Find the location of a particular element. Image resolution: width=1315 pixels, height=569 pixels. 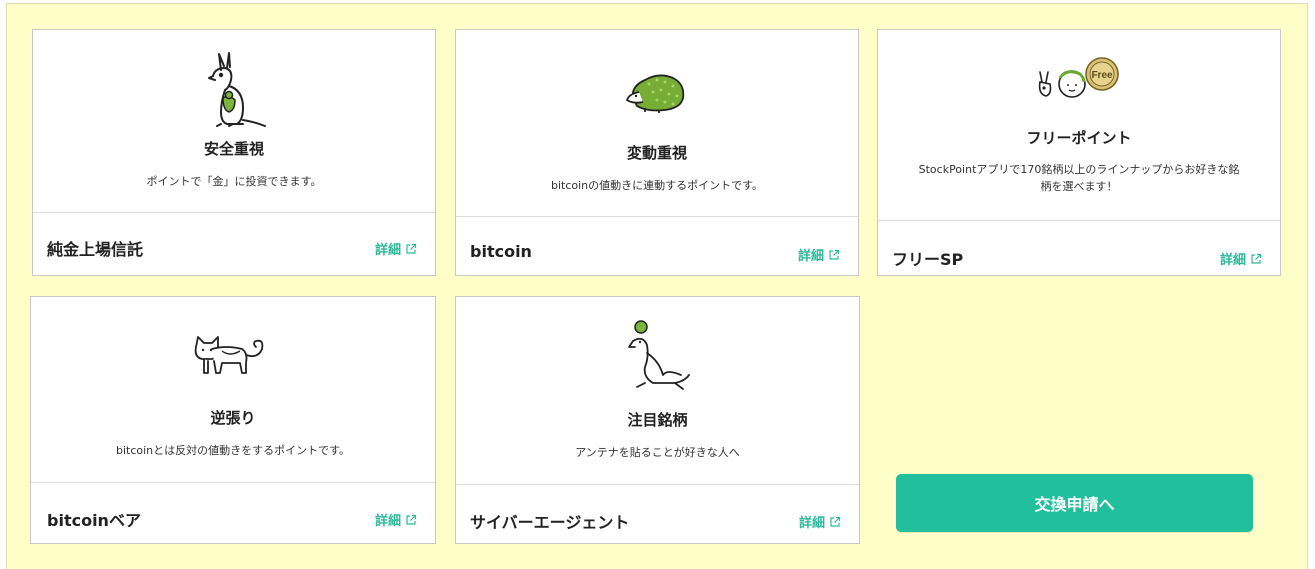

card-point-name: bitcoinベア is located at coordinates (94, 520).